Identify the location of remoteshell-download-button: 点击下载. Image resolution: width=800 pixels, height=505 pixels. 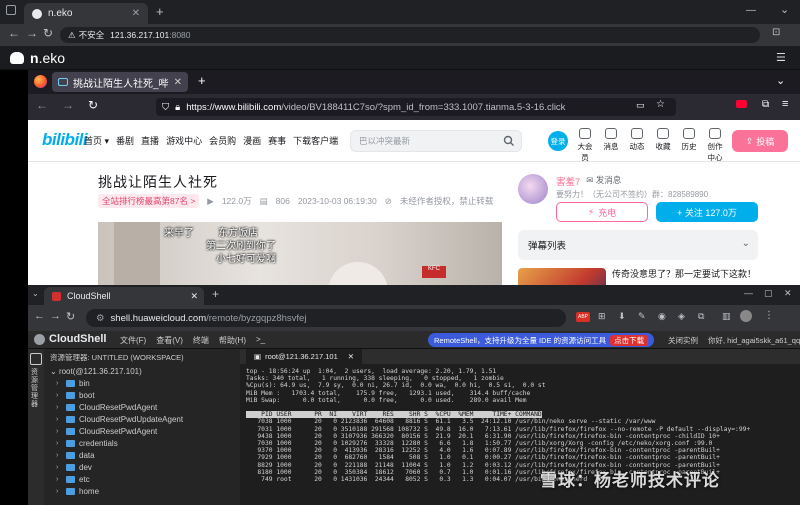
(629, 340).